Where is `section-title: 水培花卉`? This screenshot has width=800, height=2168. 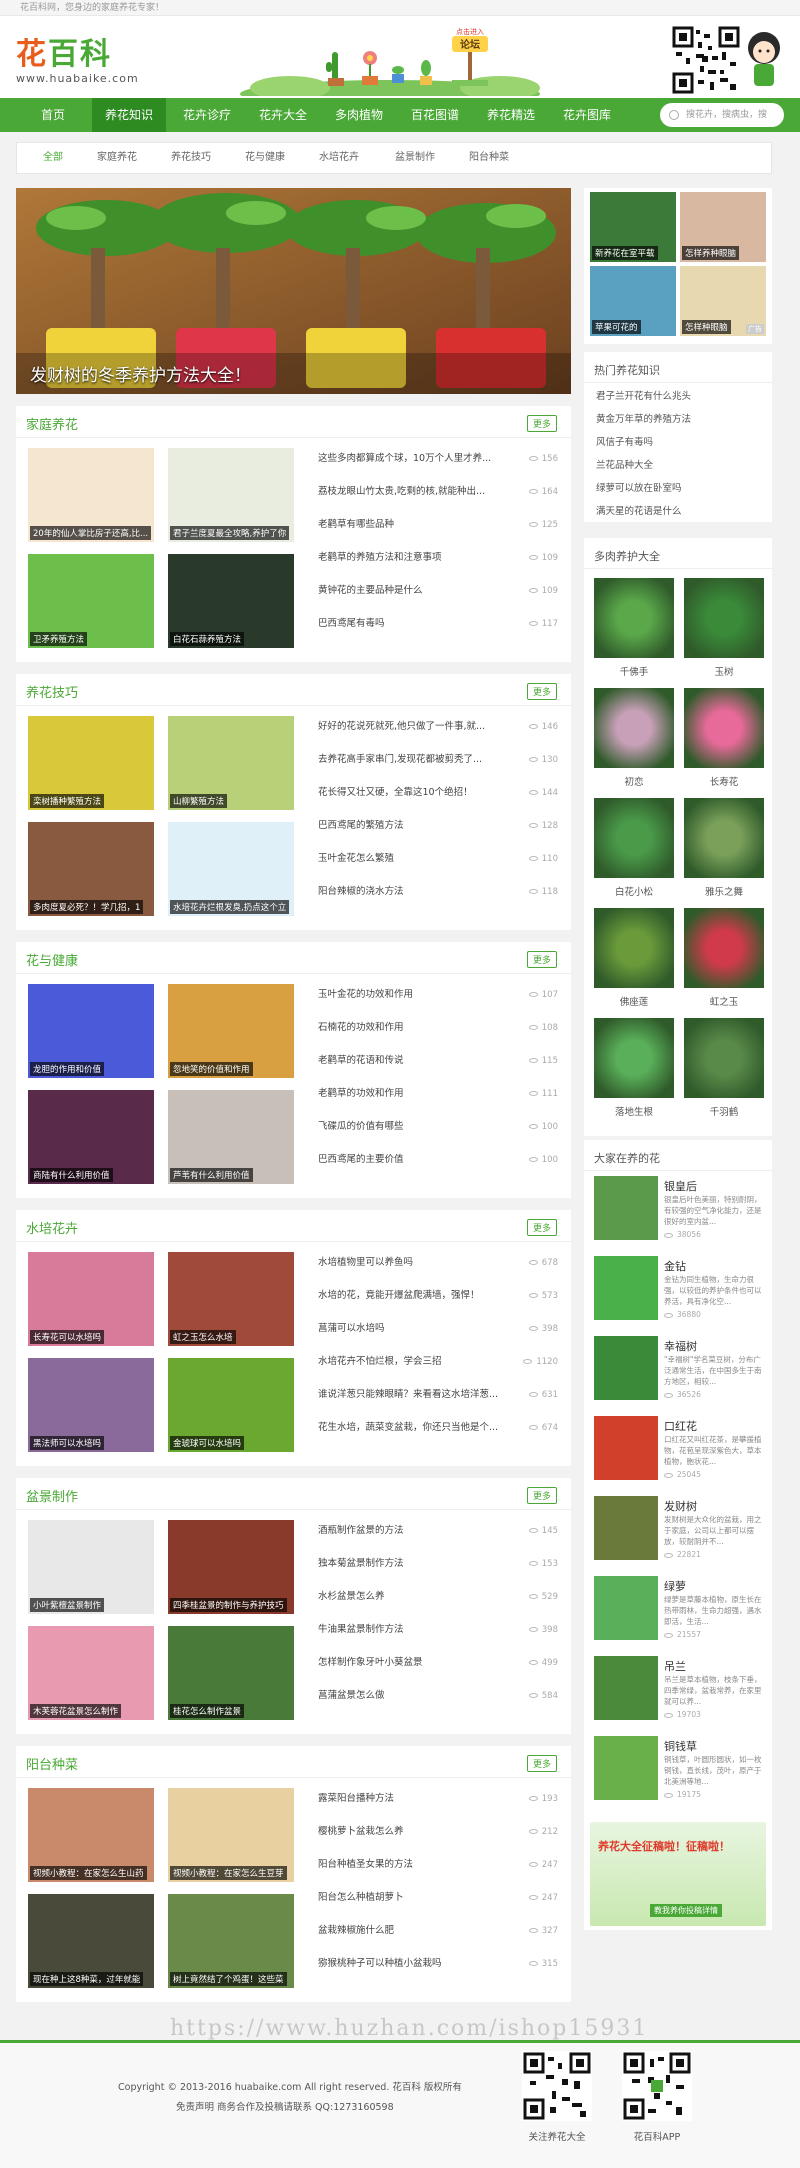
section-title: 水培花卉 is located at coordinates (52, 1227).